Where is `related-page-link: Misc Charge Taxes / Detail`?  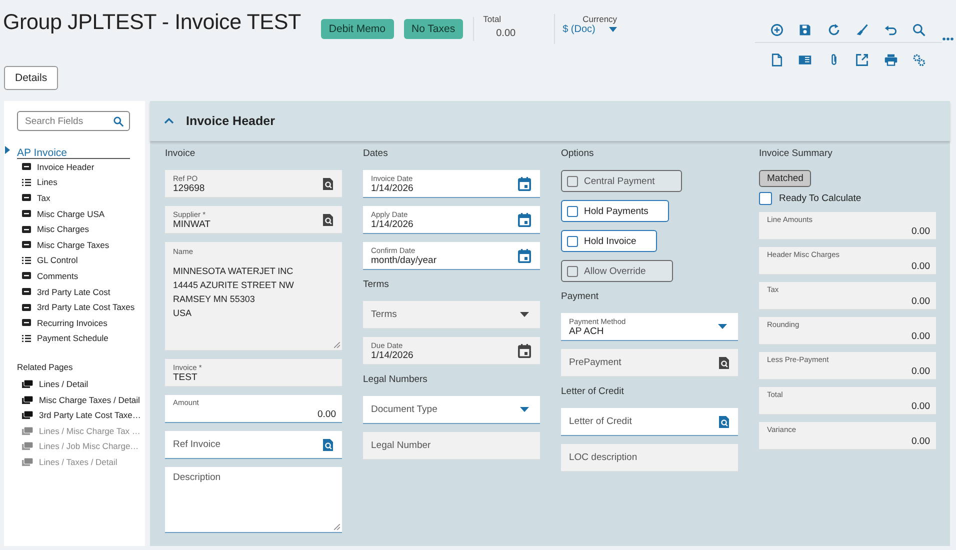
related-page-link: Misc Charge Taxes / Detail is located at coordinates (89, 399).